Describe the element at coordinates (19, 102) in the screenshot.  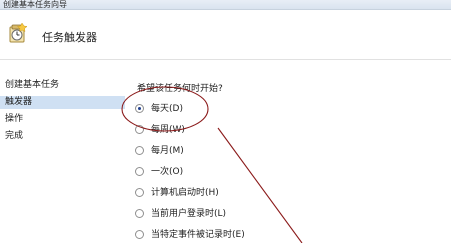
I see `sidebar-item-label: 触发器` at that location.